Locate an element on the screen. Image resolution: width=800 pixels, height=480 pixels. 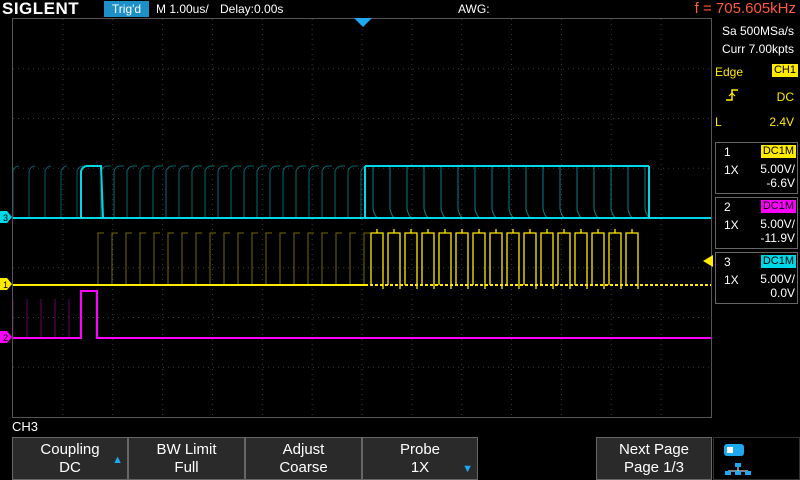
probe-value: 1X is located at coordinates (420, 467).